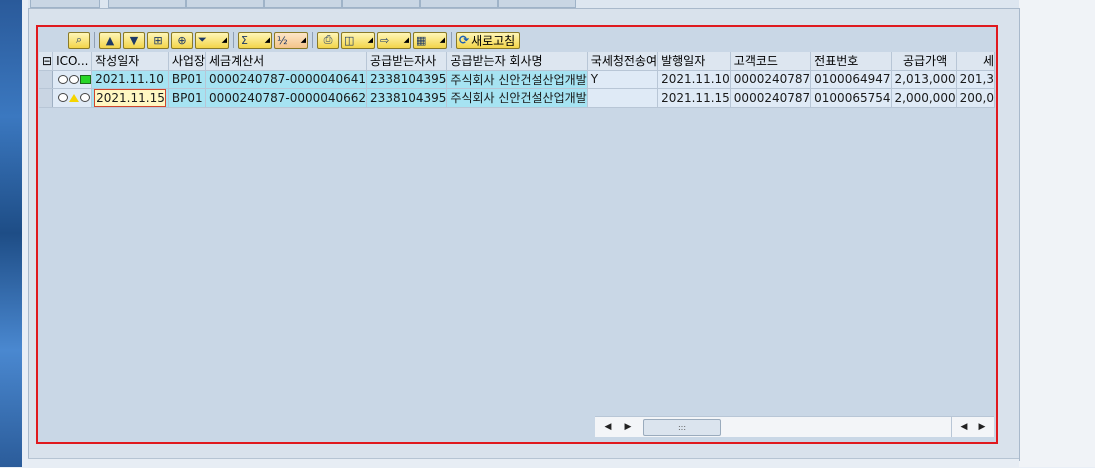 This screenshot has width=1095, height=468. What do you see at coordinates (851, 98) in the screenshot?
I see `cell-document-no: 0100065754` at bounding box center [851, 98].